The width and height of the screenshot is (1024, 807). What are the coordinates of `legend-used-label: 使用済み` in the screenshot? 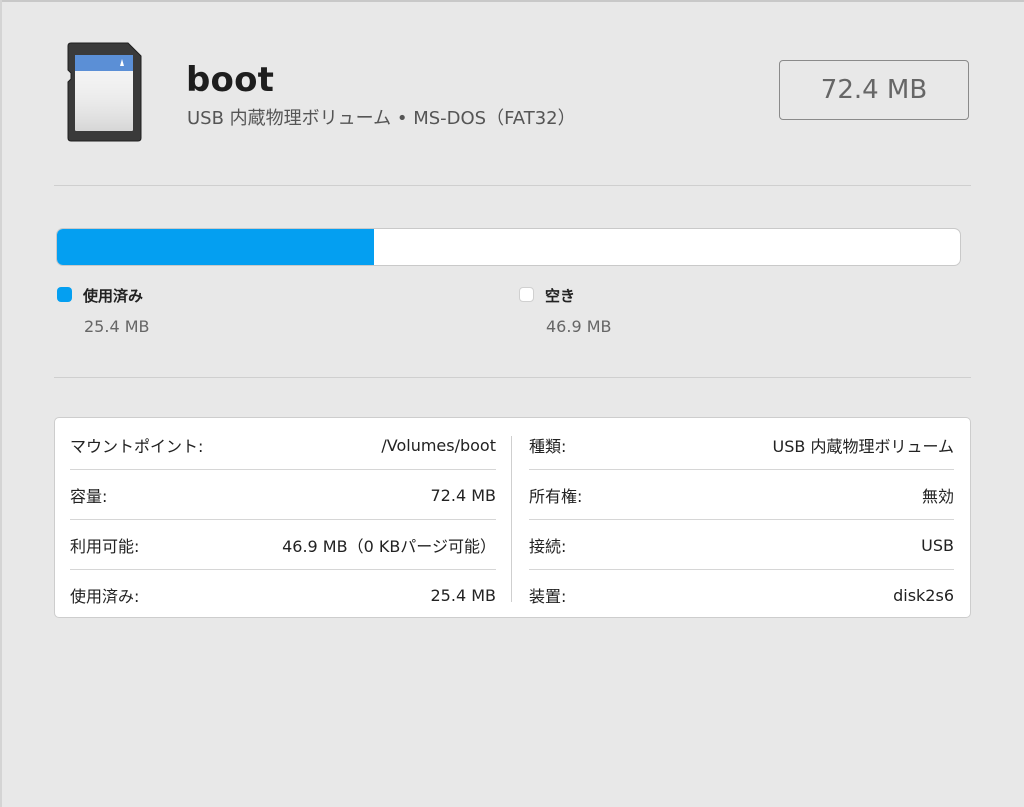 It's located at (113, 296).